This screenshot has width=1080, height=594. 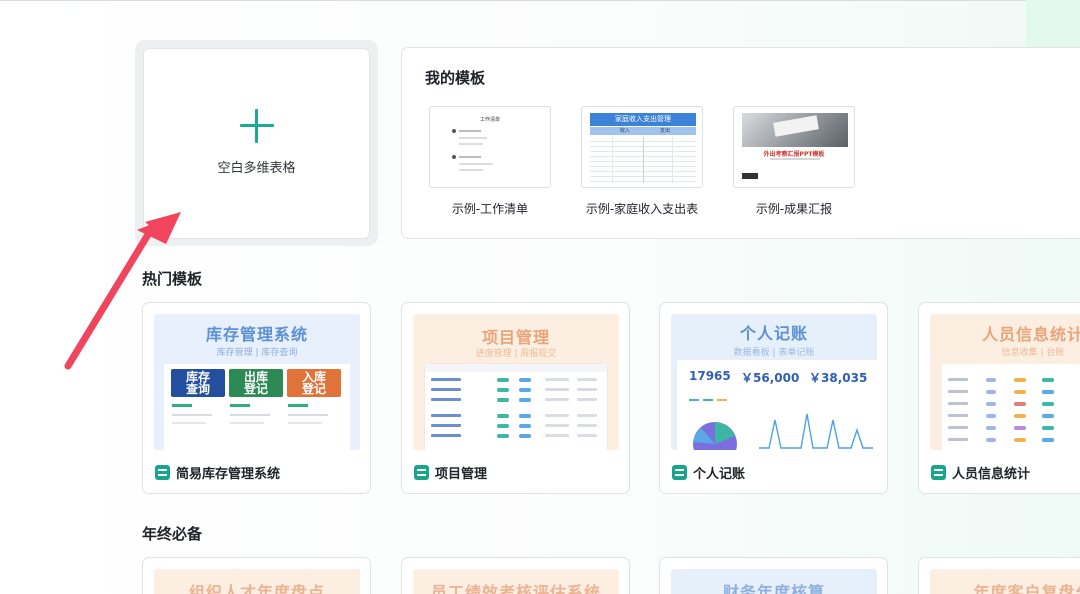 I want to click on template-card-project: 项目管理 进度管理 | 周报提交 项目管理, so click(x=515, y=398).